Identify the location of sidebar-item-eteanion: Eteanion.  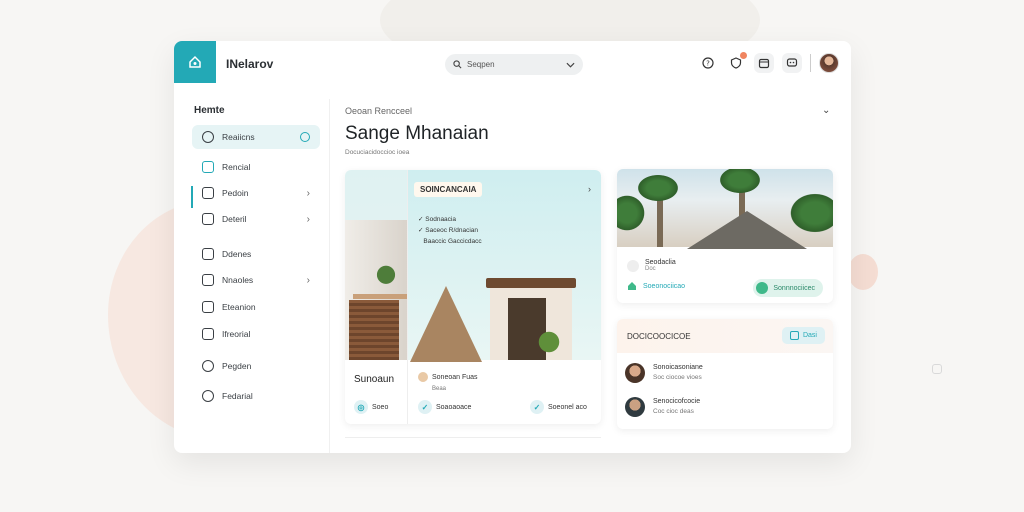
(256, 307).